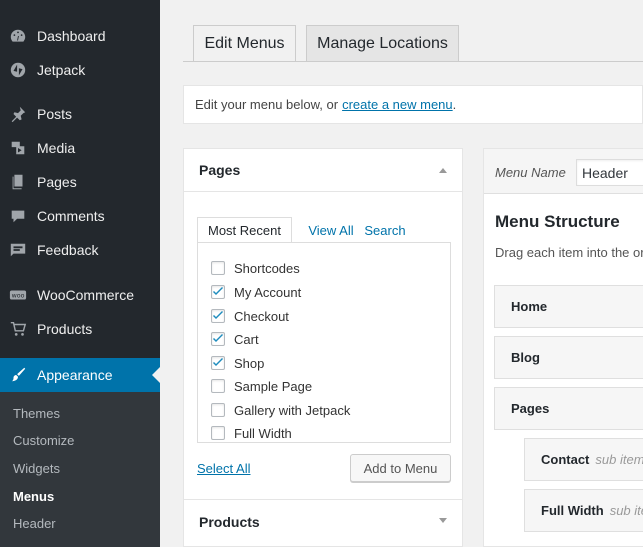  Describe the element at coordinates (268, 292) in the screenshot. I see `list-item-label: My Account` at that location.